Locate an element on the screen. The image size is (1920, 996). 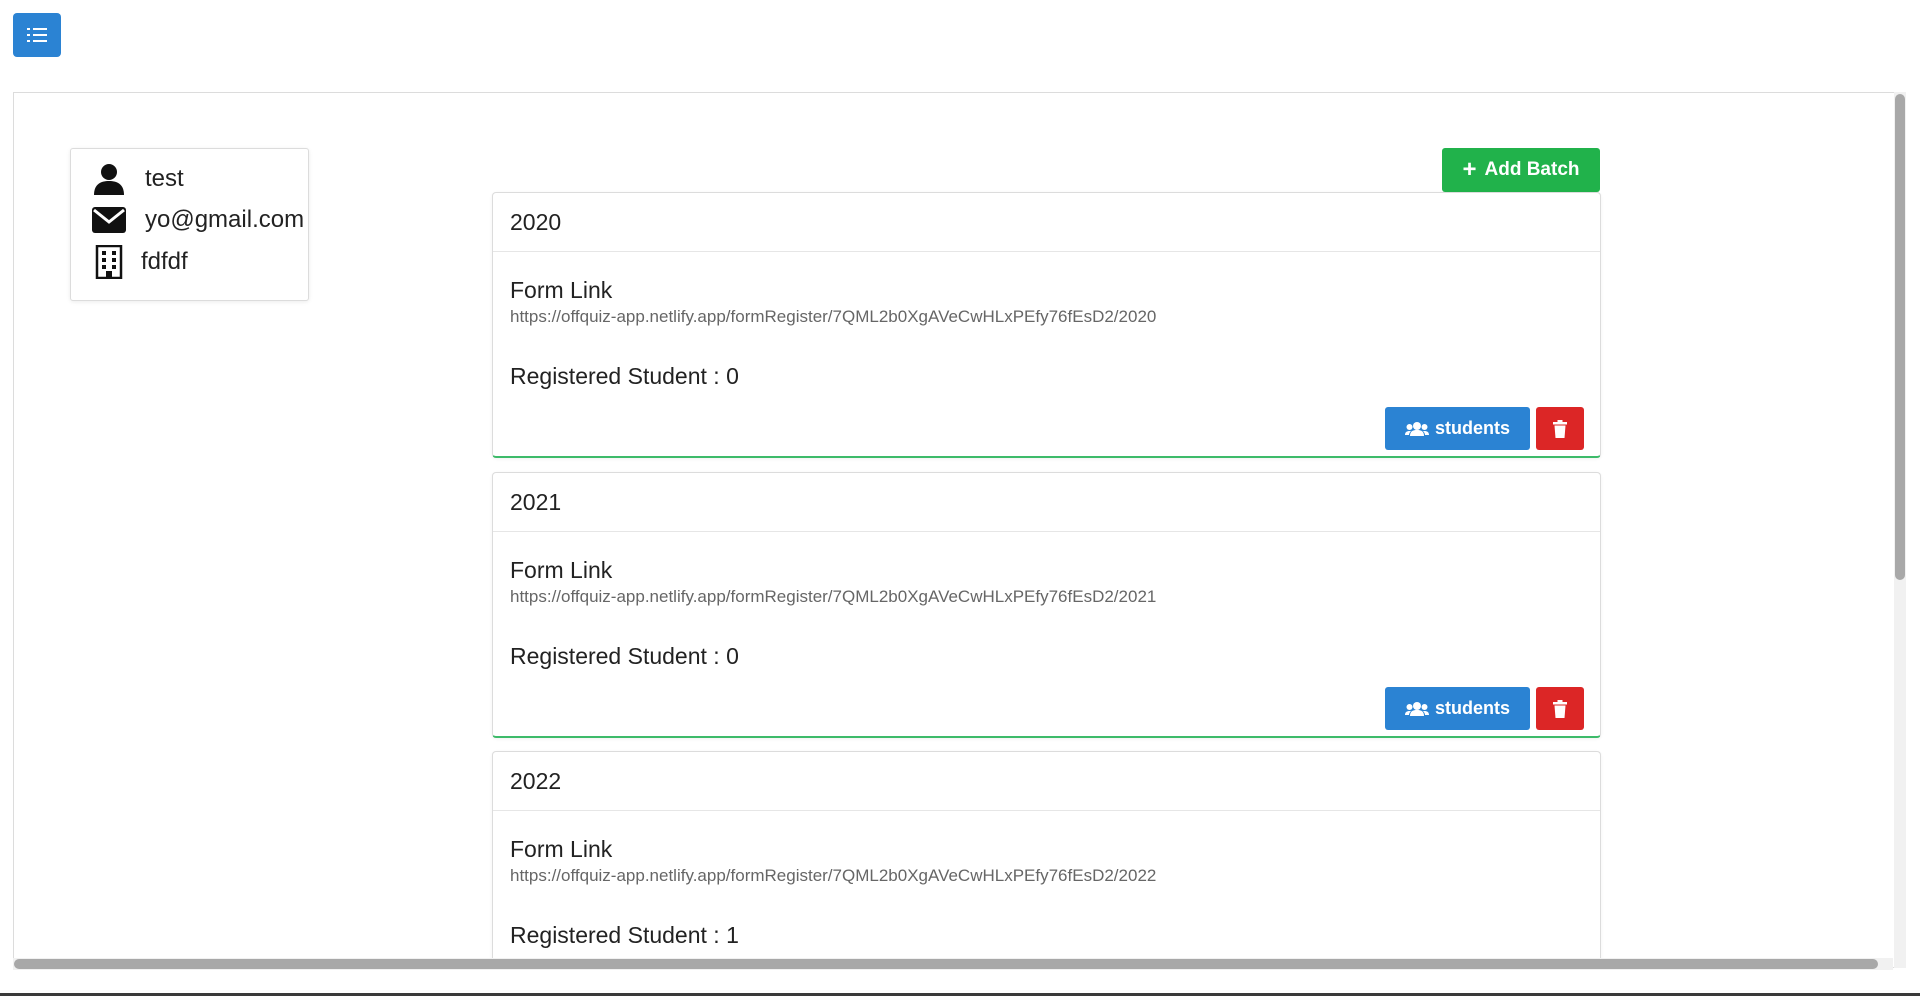
profile-email-row: yo@gmail.com is located at coordinates (197, 220).